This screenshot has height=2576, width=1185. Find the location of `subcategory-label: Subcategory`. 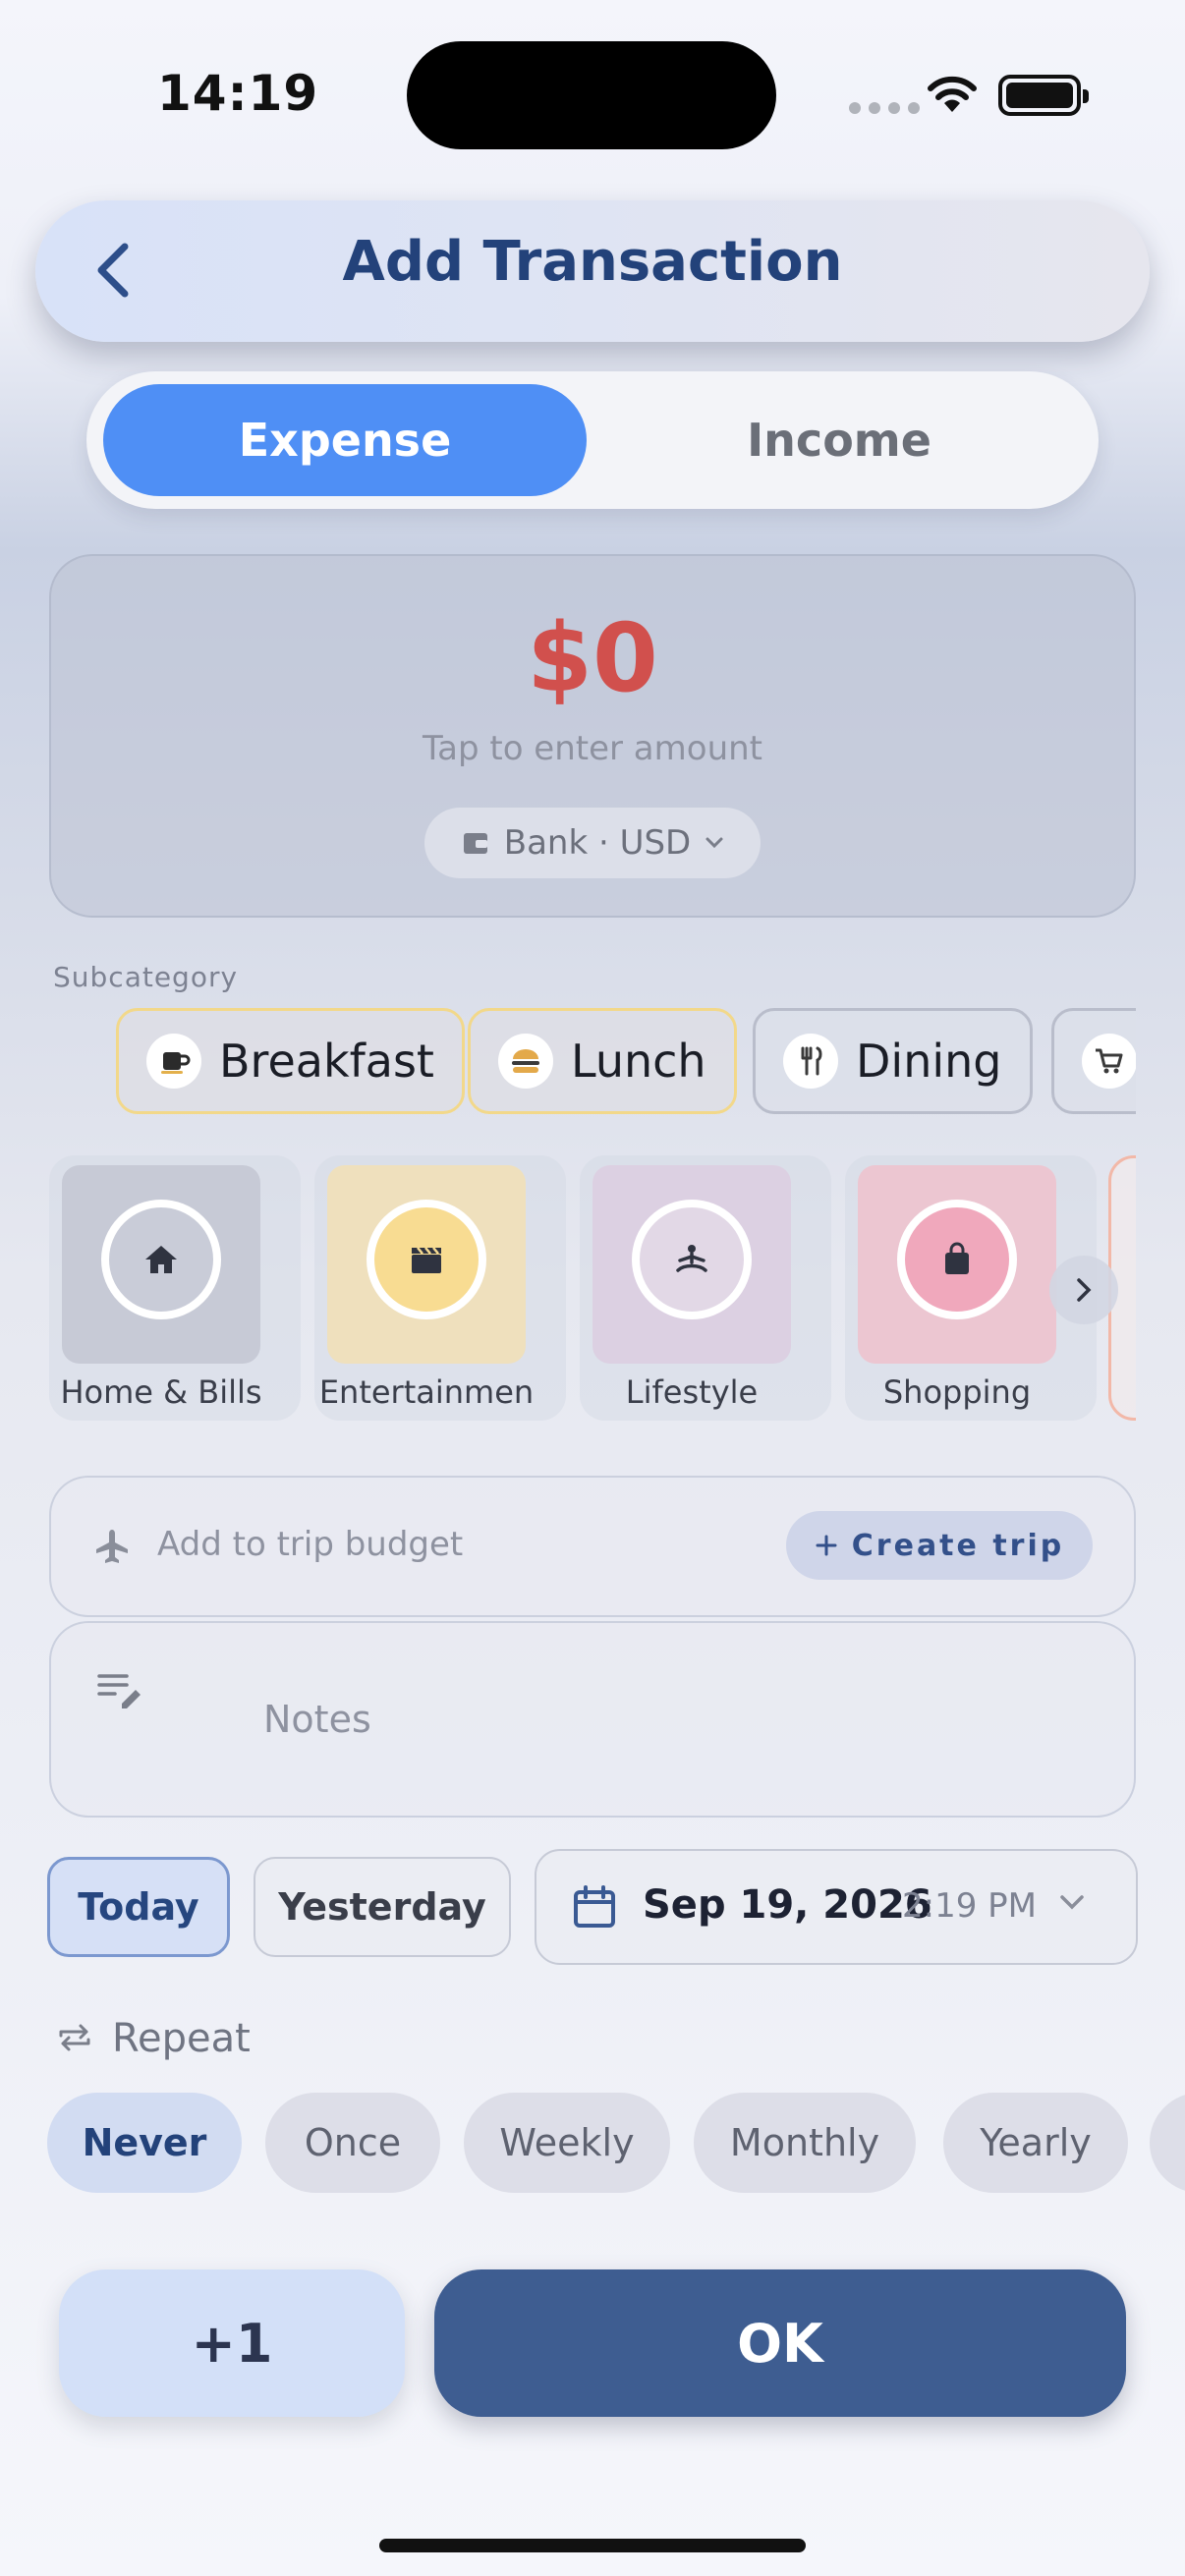

subcategory-label: Subcategory is located at coordinates (146, 977).